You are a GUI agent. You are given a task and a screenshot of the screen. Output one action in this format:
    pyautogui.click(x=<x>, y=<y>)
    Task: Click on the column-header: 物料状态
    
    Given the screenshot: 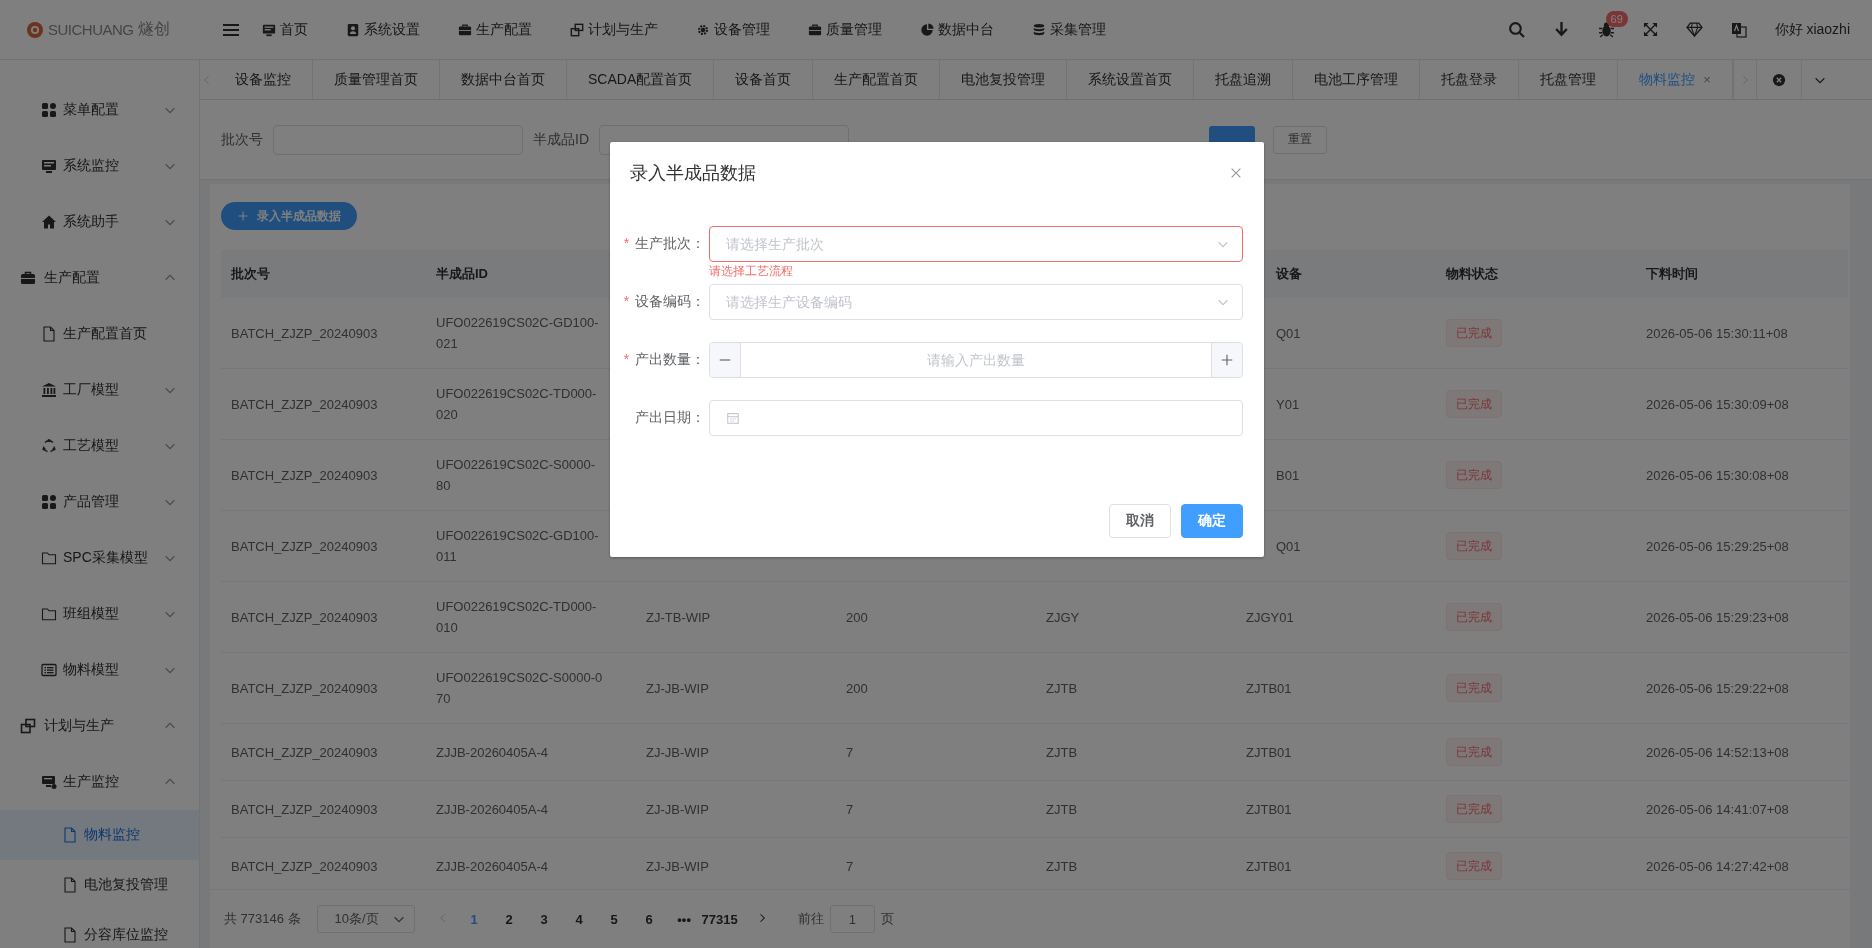 What is the action you would take?
    pyautogui.click(x=1472, y=273)
    